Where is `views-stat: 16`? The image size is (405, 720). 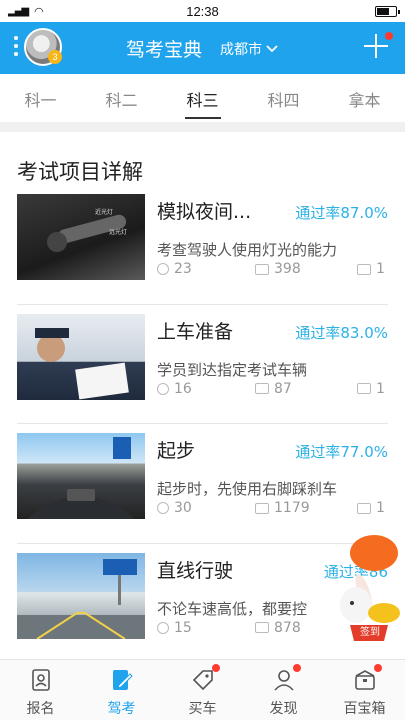 views-stat: 16 is located at coordinates (174, 389).